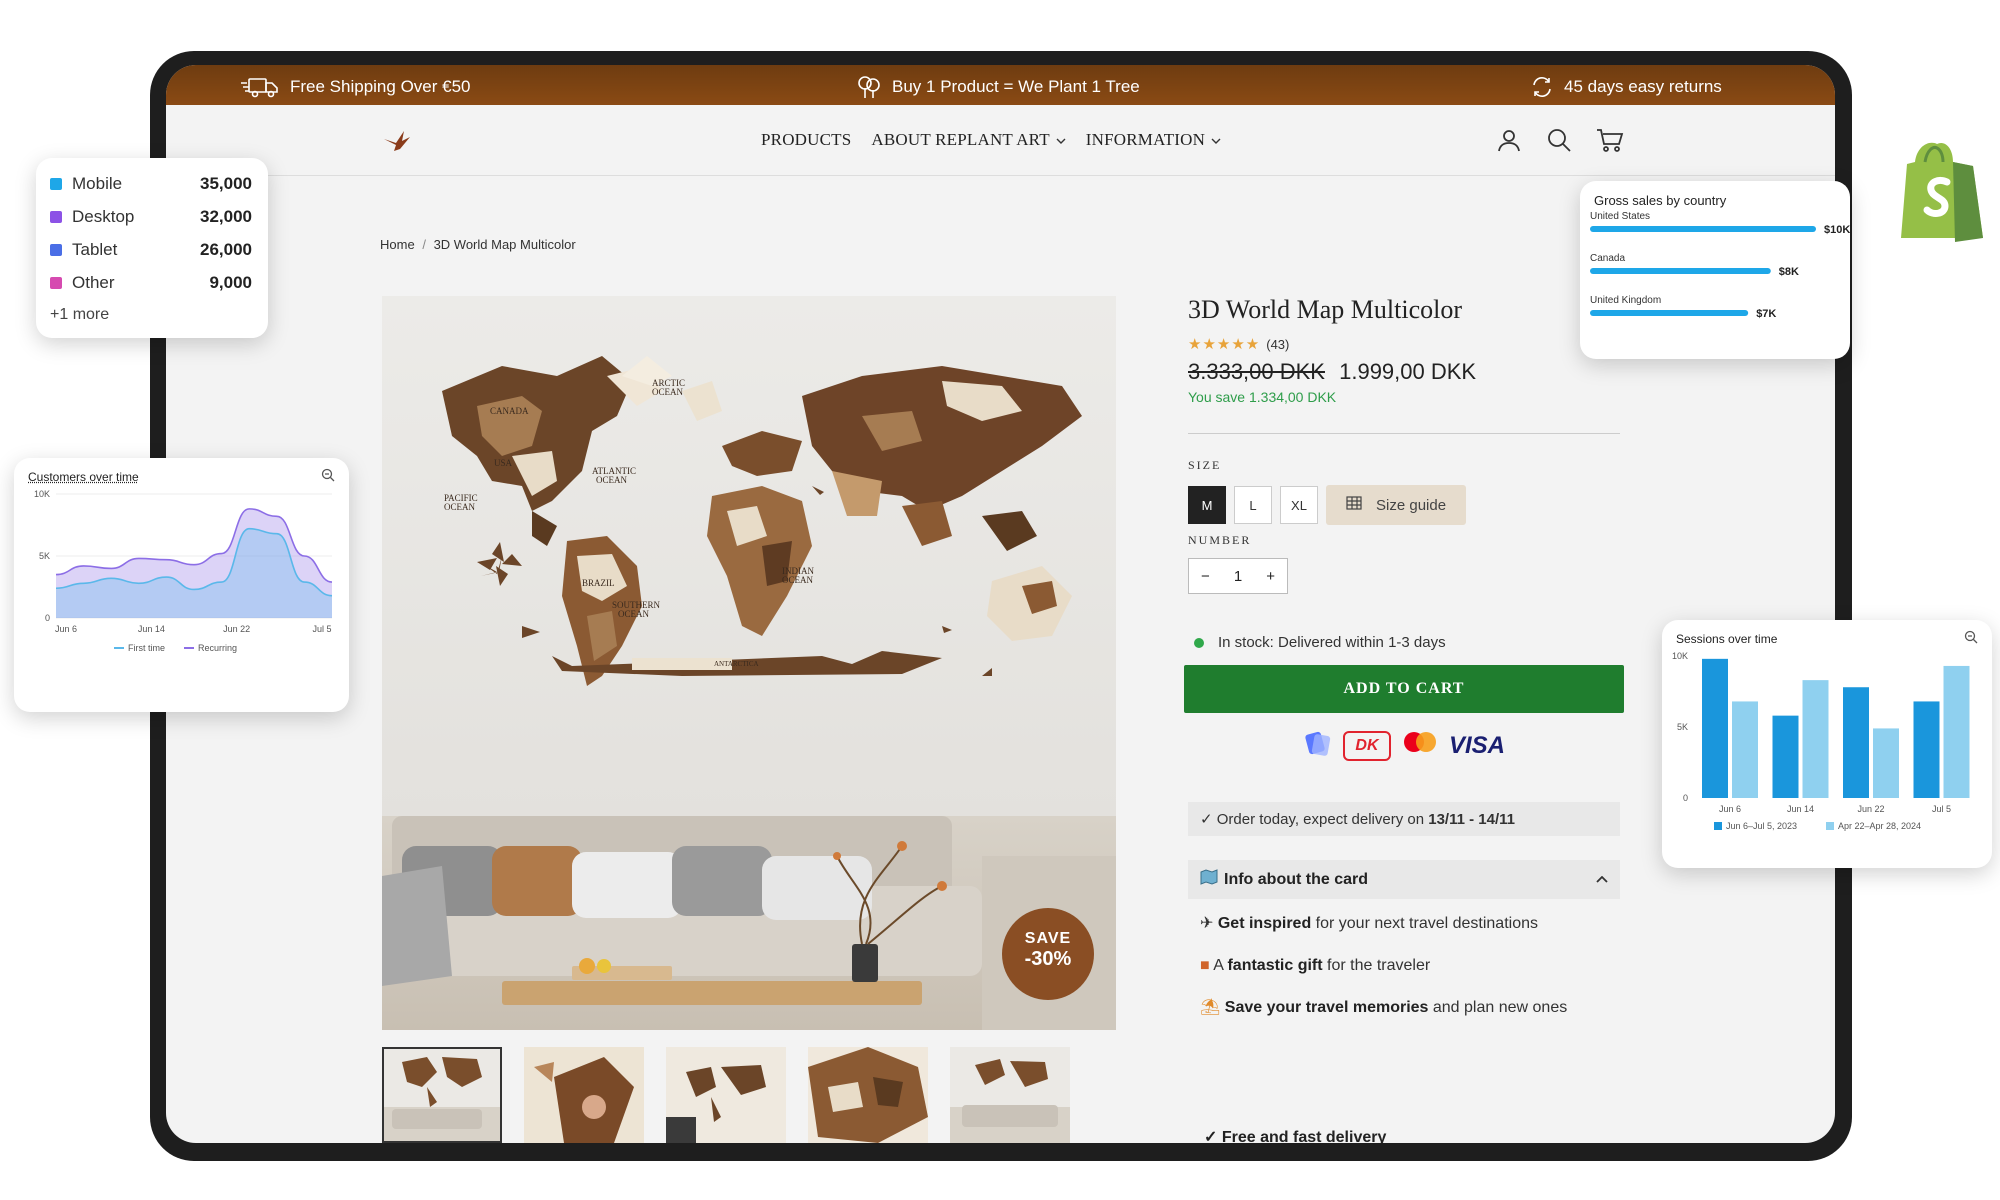 The height and width of the screenshot is (1200, 2000). Describe the element at coordinates (217, 648) in the screenshot. I see `legend-label: Recurring` at that location.